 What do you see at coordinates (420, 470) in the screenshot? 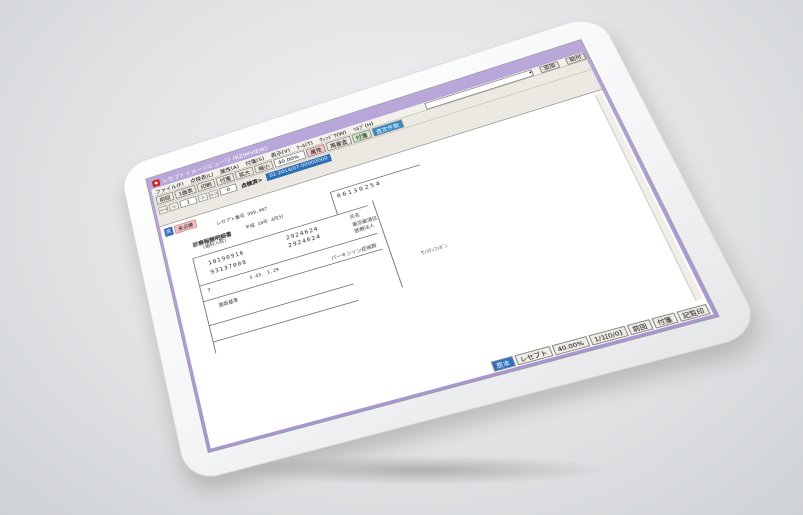
I see `device-shadow` at bounding box center [420, 470].